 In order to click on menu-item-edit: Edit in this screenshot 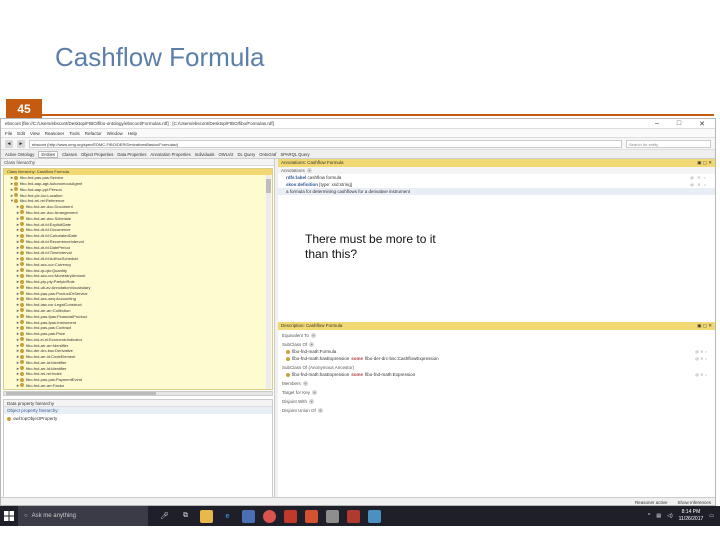, I will do `click(21, 133)`.